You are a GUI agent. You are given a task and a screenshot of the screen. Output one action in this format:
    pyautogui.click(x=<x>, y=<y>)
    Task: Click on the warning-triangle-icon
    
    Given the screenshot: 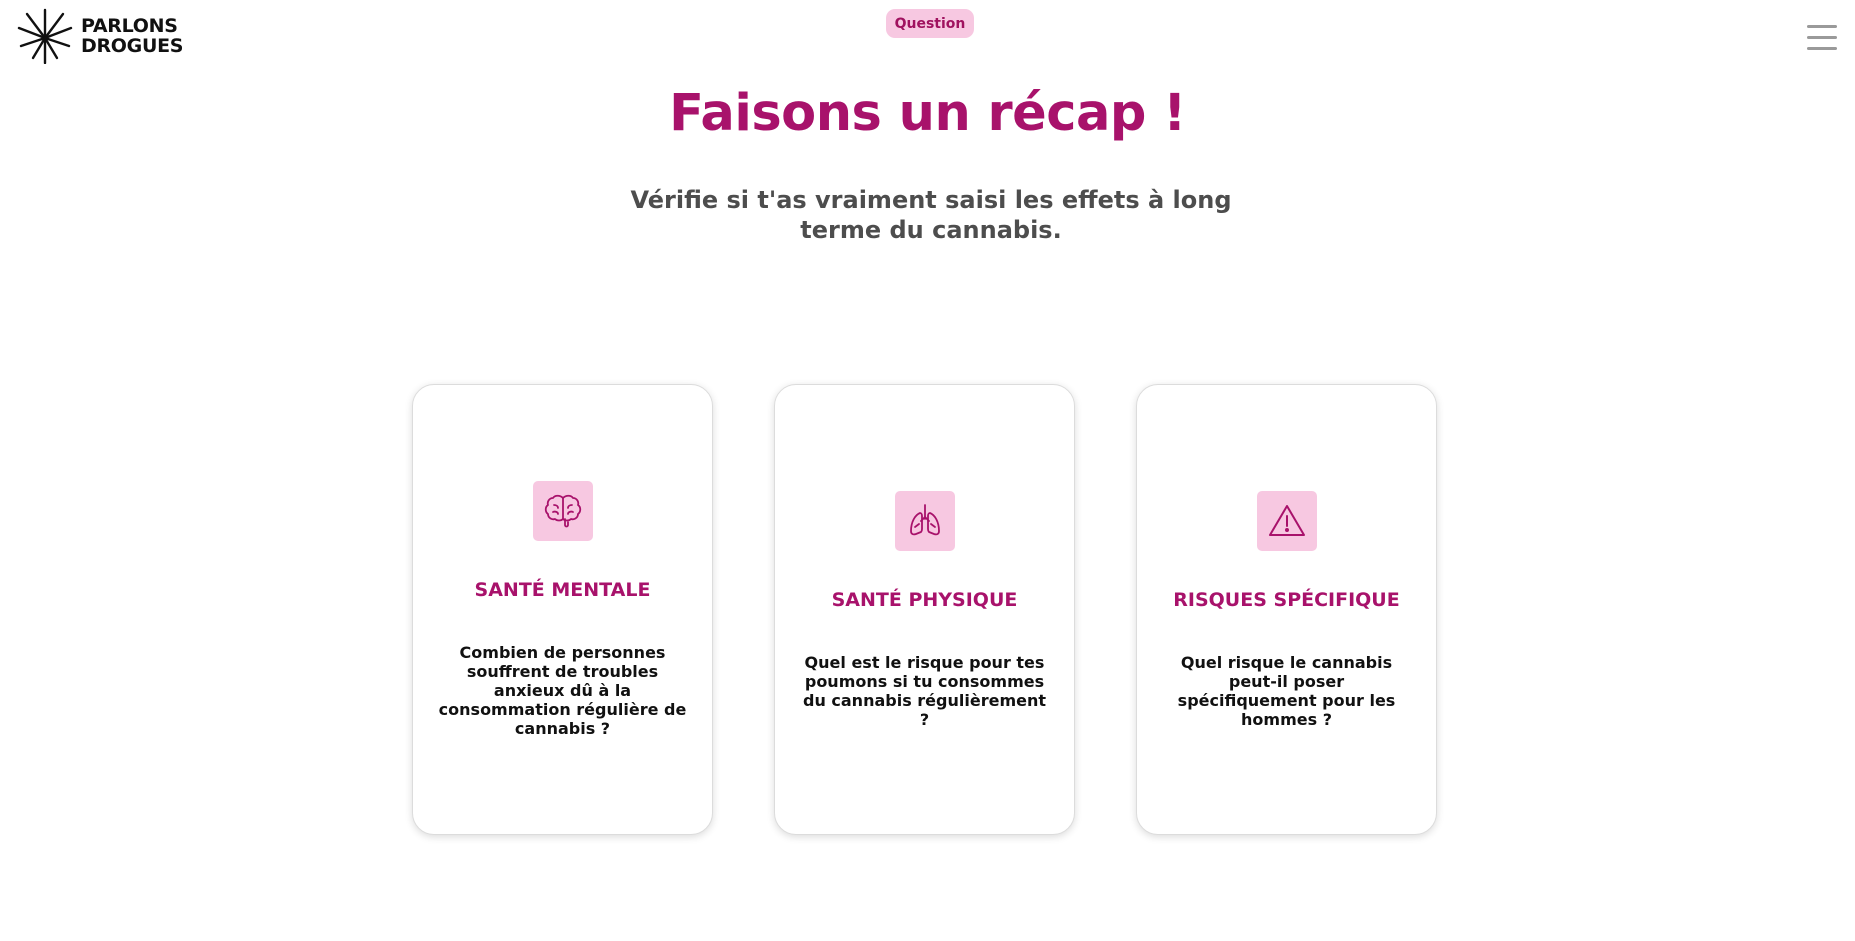 What is the action you would take?
    pyautogui.click(x=1286, y=520)
    